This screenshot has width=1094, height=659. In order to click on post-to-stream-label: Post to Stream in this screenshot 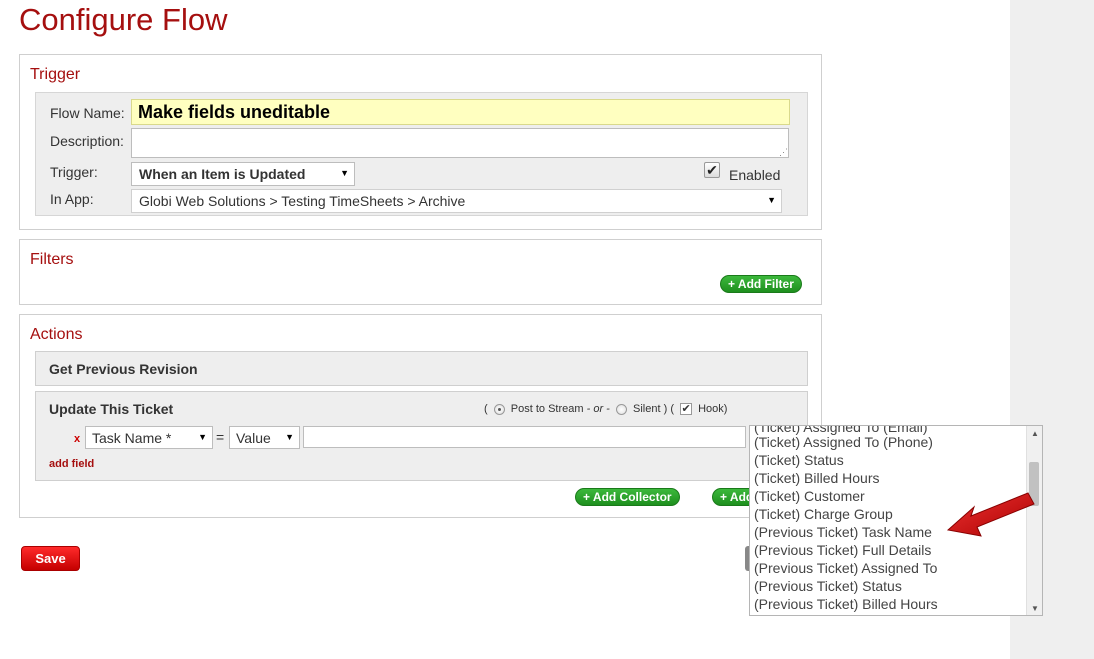, I will do `click(547, 409)`.